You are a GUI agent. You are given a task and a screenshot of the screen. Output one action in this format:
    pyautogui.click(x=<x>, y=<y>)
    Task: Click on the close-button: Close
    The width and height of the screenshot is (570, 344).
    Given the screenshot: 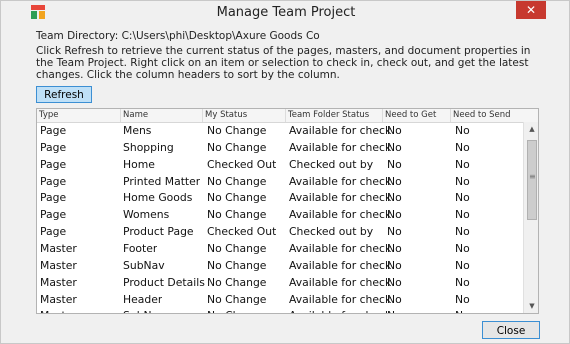 What is the action you would take?
    pyautogui.click(x=511, y=330)
    